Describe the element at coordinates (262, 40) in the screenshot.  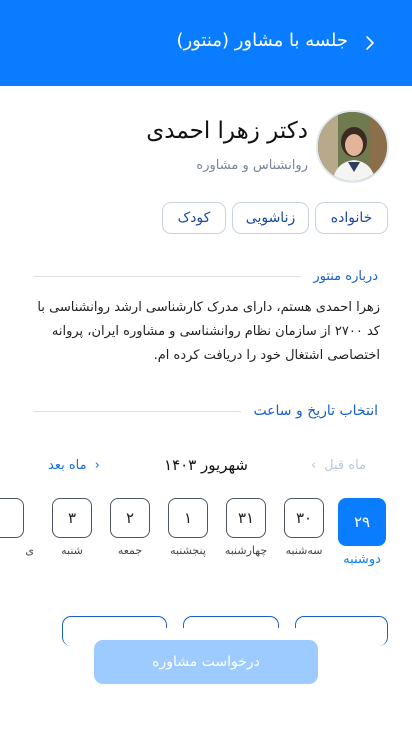
I see `page-title: جلسه با مشاور (منتور)` at that location.